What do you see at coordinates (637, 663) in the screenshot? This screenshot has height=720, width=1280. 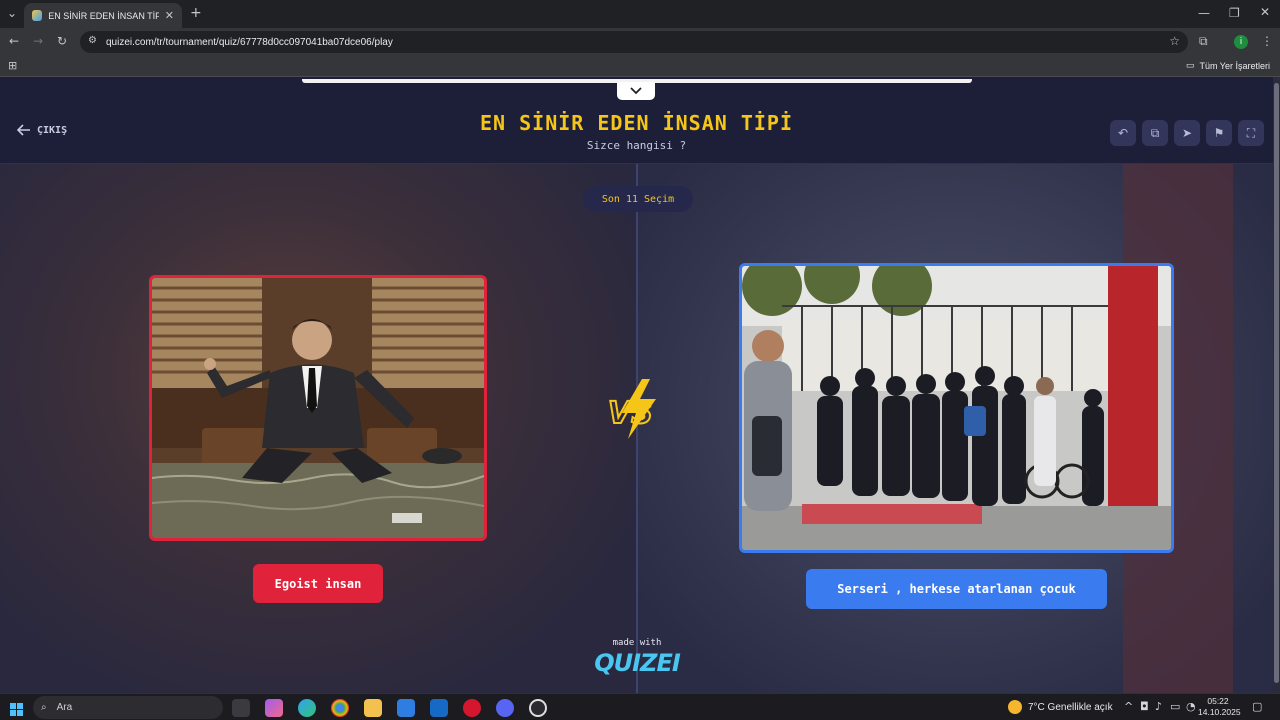 I see `quizei-logo: QUIZEI` at bounding box center [637, 663].